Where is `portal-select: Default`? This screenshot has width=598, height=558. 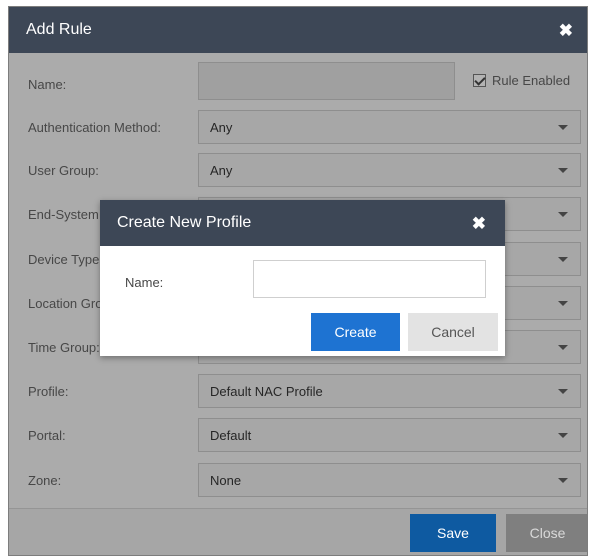
portal-select: Default is located at coordinates (389, 435).